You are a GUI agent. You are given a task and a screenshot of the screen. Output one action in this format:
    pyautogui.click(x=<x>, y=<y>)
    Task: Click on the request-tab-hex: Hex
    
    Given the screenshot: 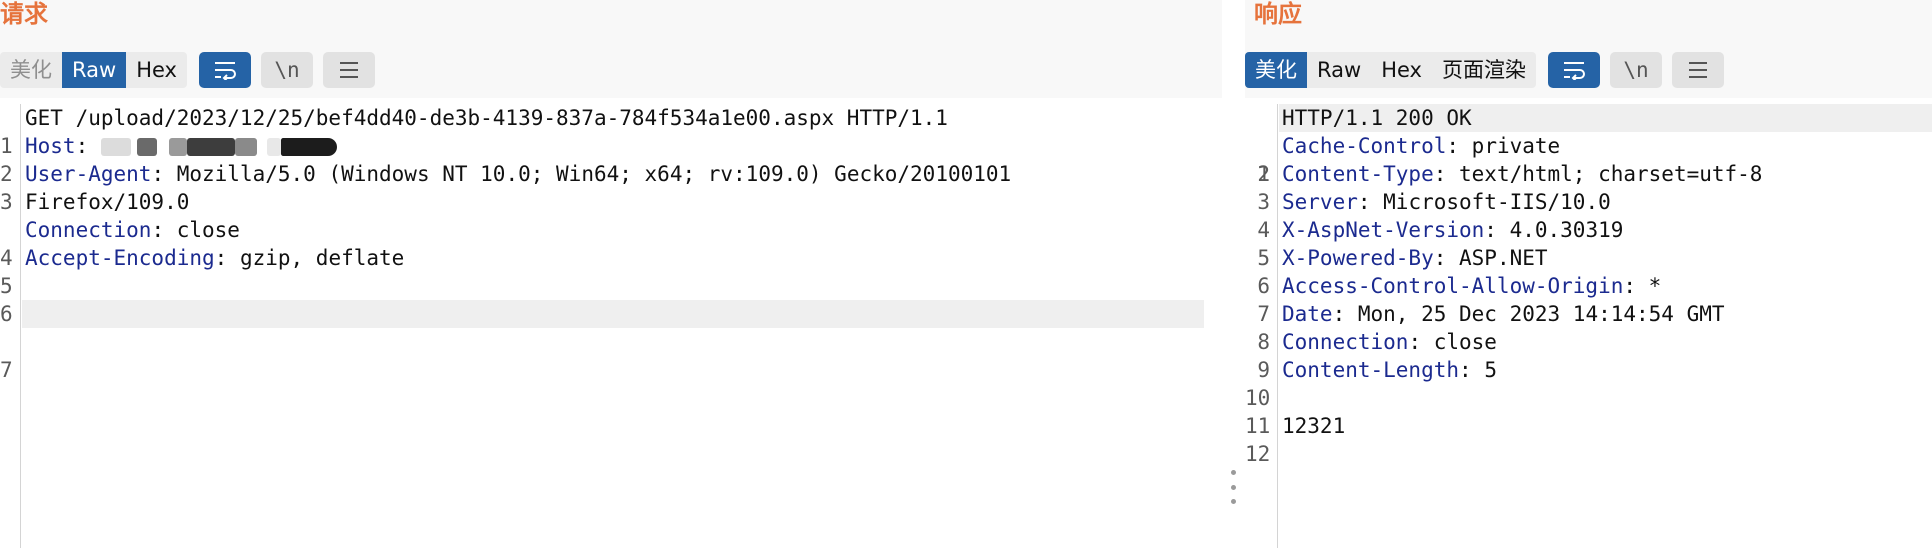 What is the action you would take?
    pyautogui.click(x=156, y=70)
    